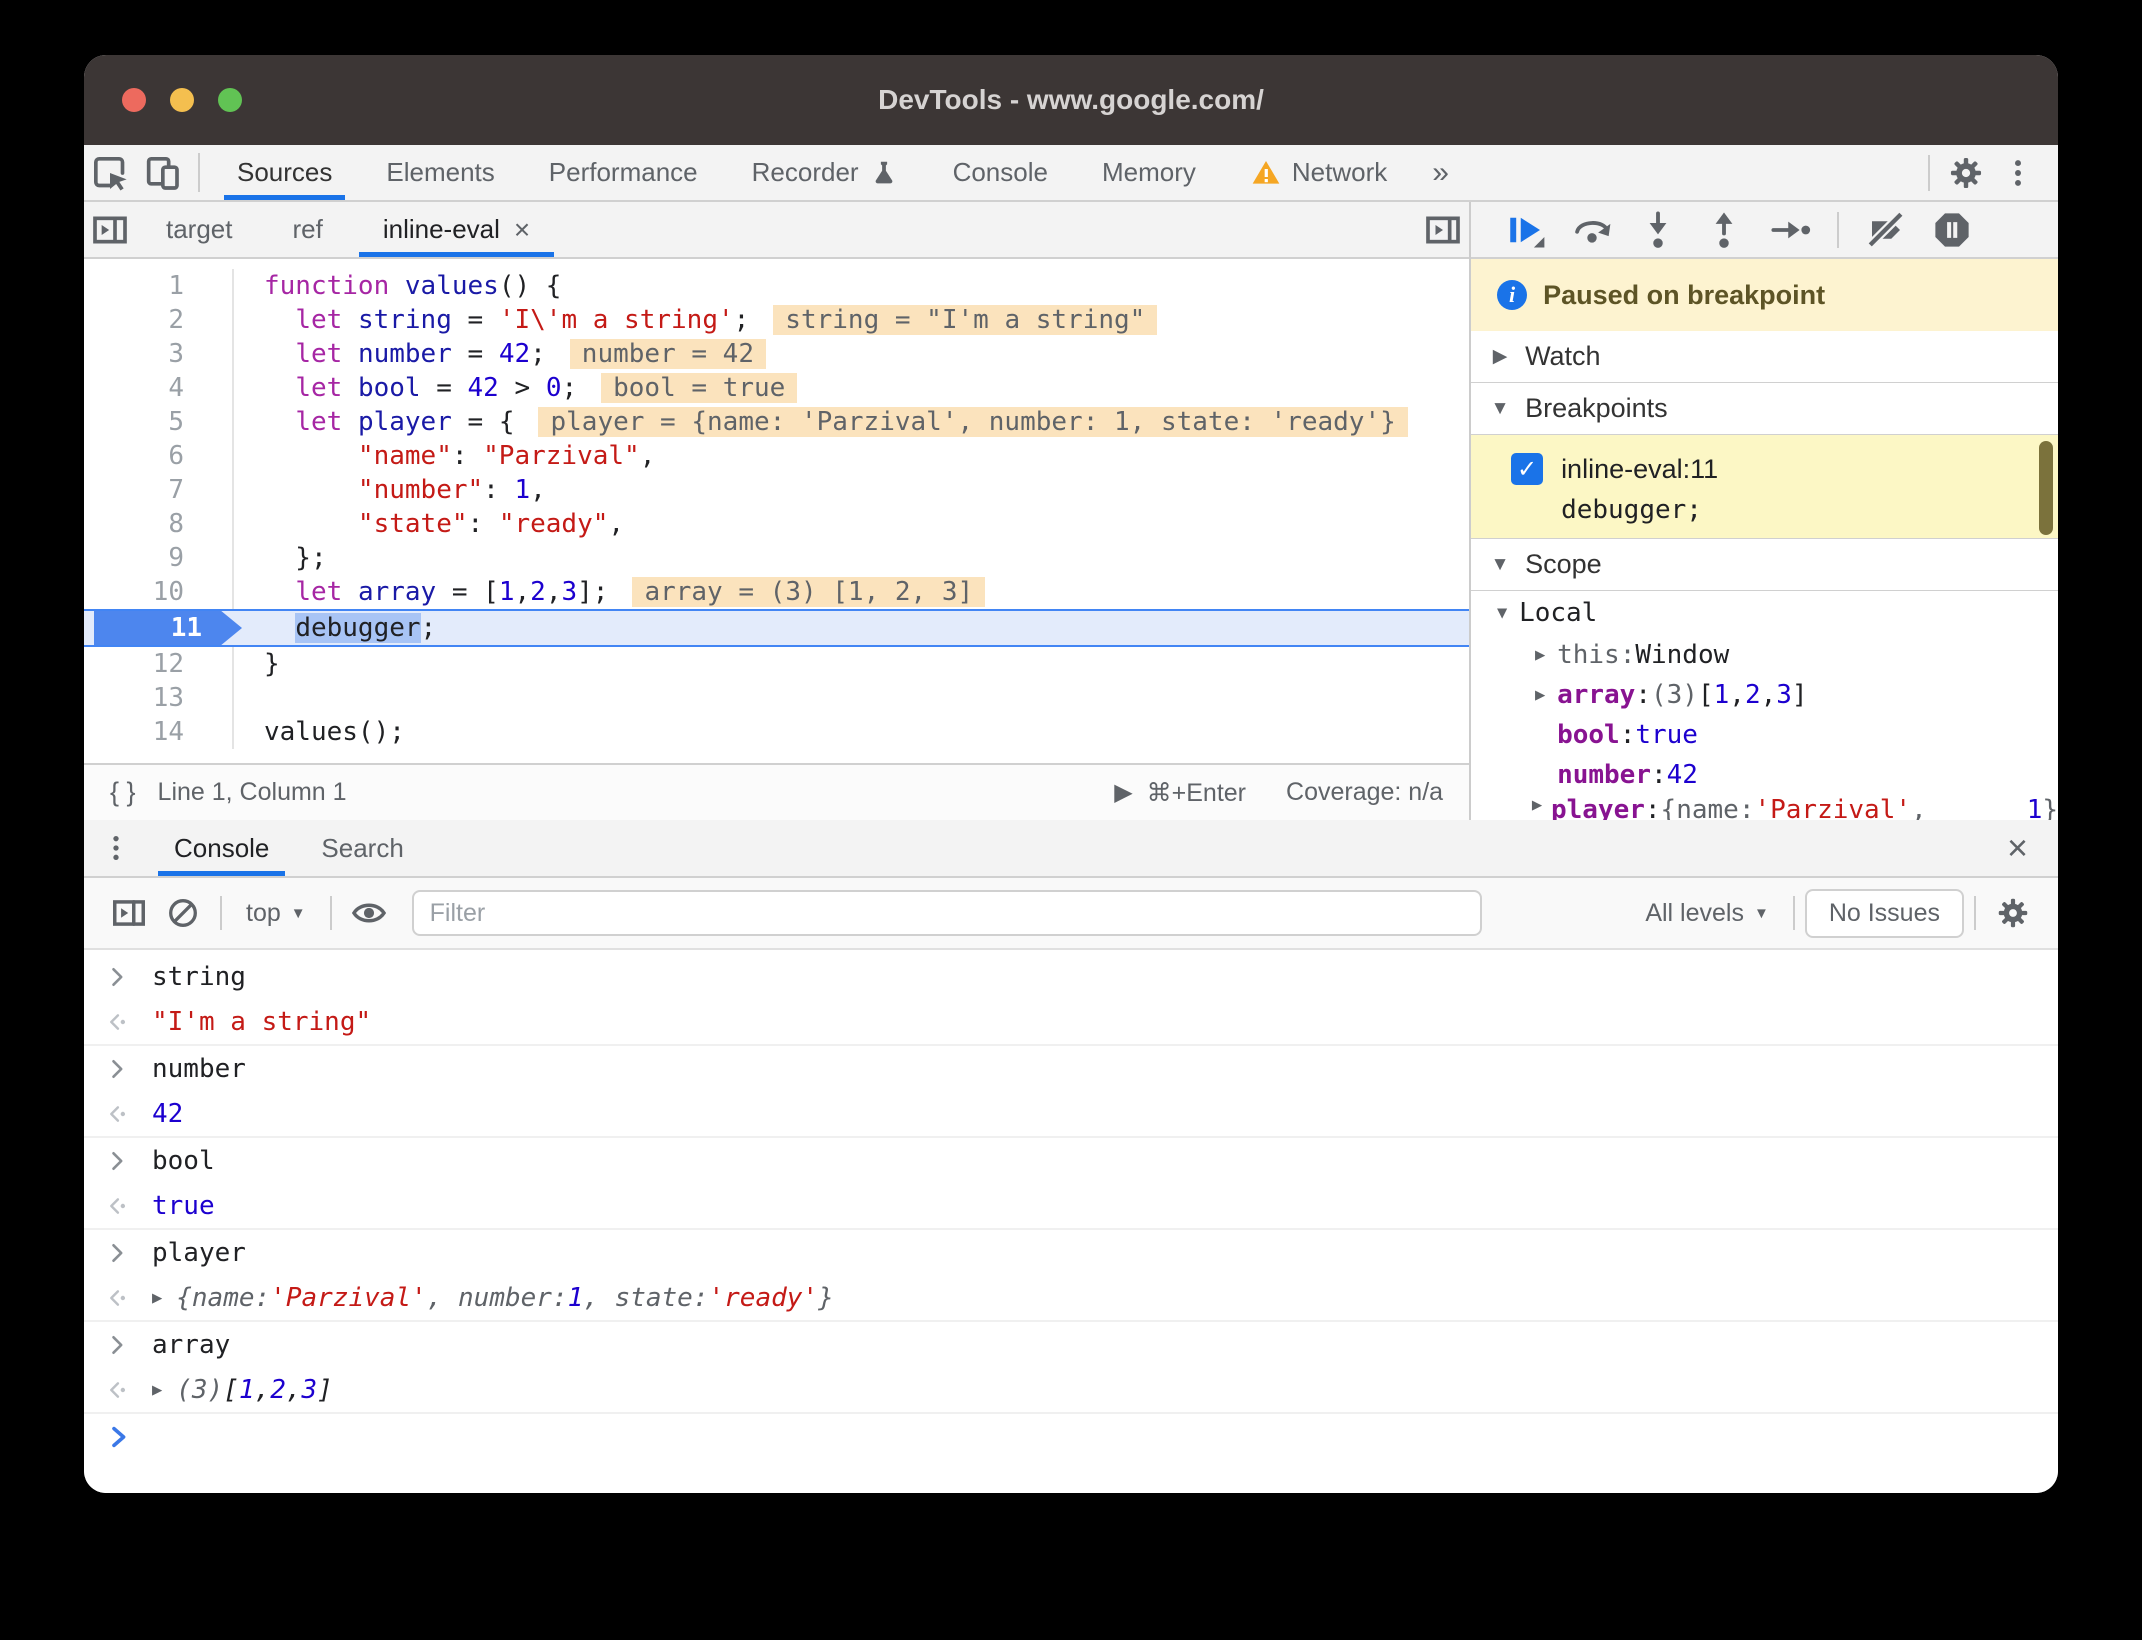  Describe the element at coordinates (1071, 1069) in the screenshot. I see `console-input-row: number` at that location.